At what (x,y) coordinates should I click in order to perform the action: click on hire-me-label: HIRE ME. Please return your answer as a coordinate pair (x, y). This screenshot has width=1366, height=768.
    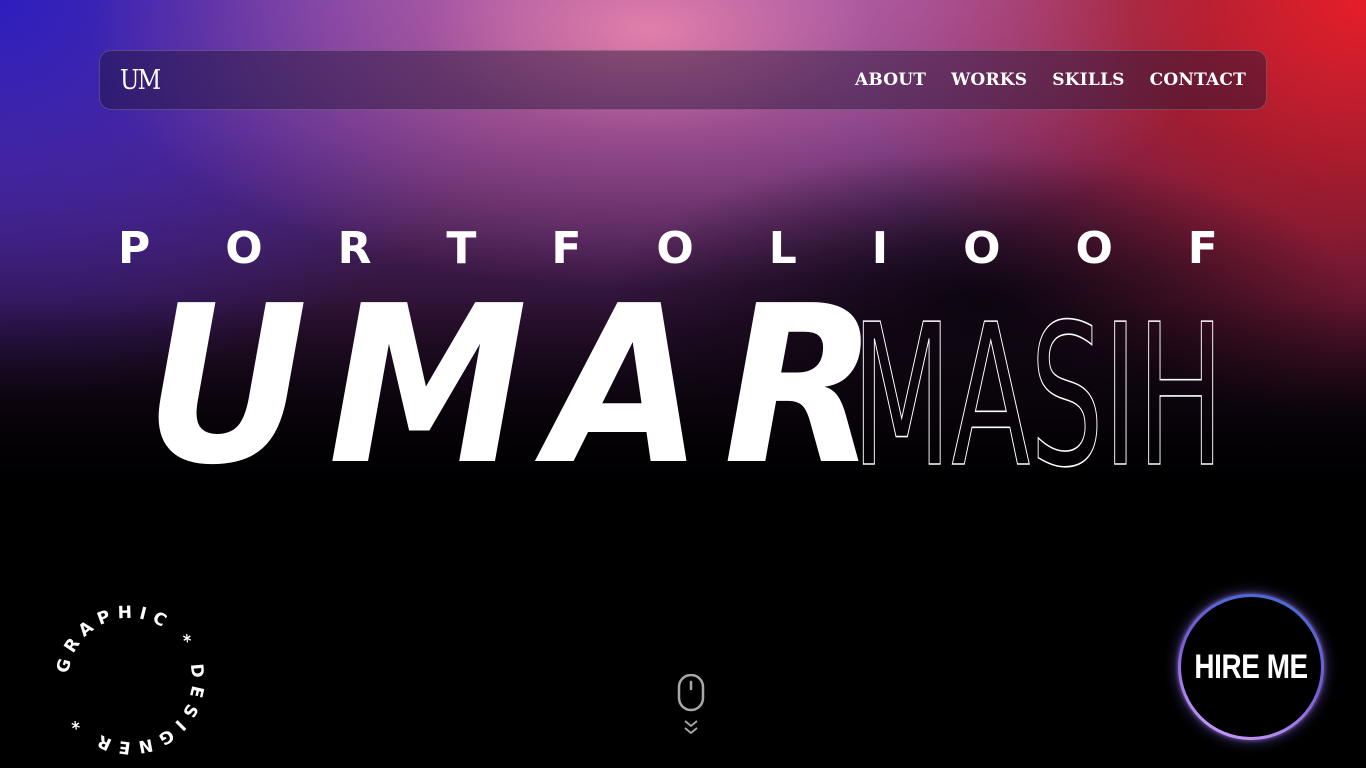
    Looking at the image, I should click on (1251, 666).